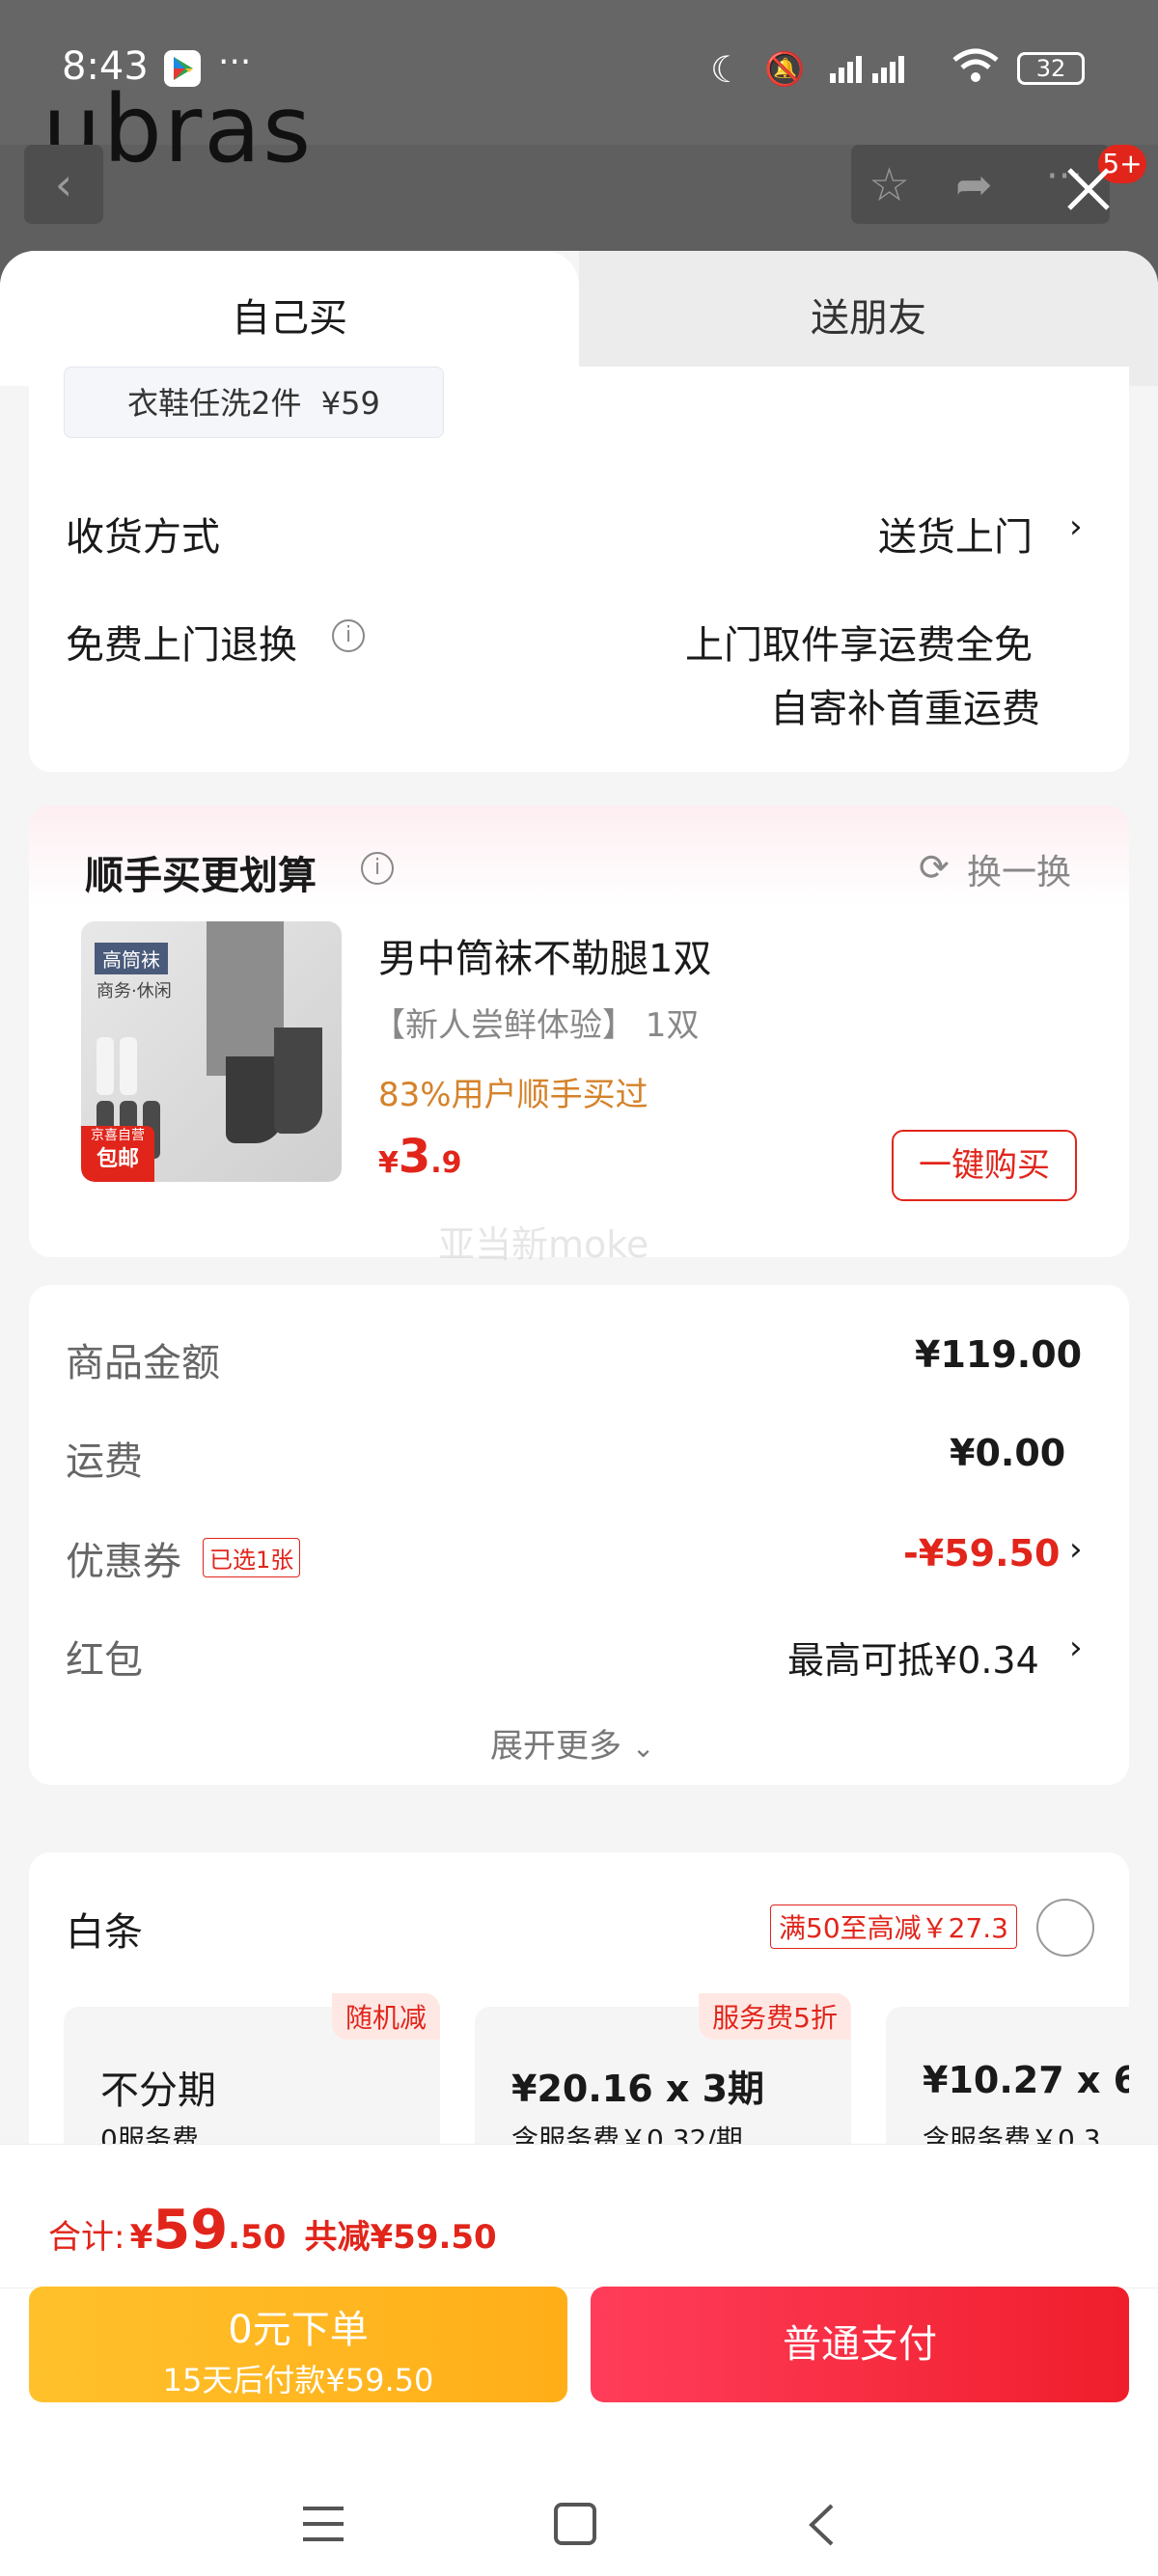 The height and width of the screenshot is (2576, 1158). Describe the element at coordinates (1089, 189) in the screenshot. I see `close-icon` at that location.